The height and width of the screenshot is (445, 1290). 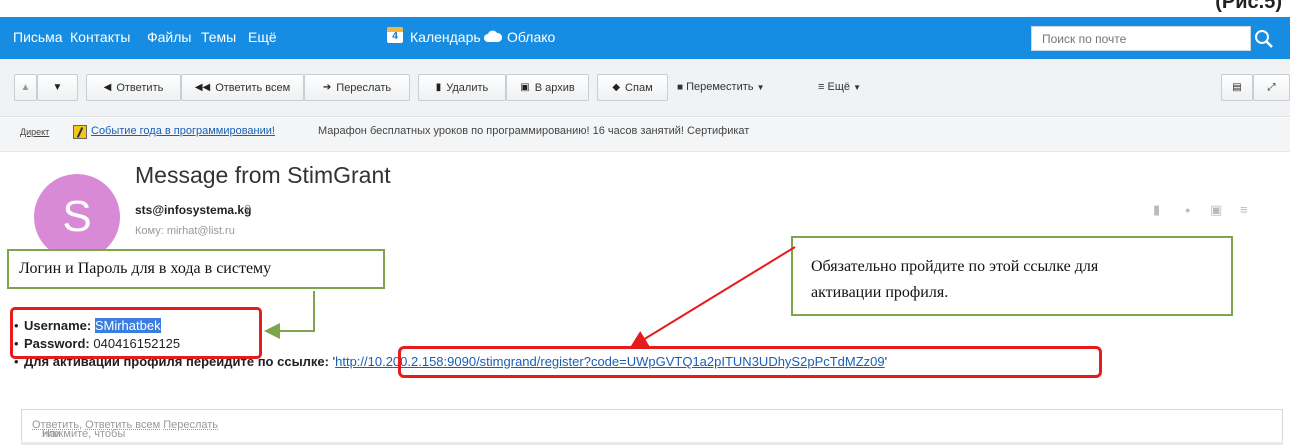 I want to click on nav-files: Файлы, so click(x=169, y=37).